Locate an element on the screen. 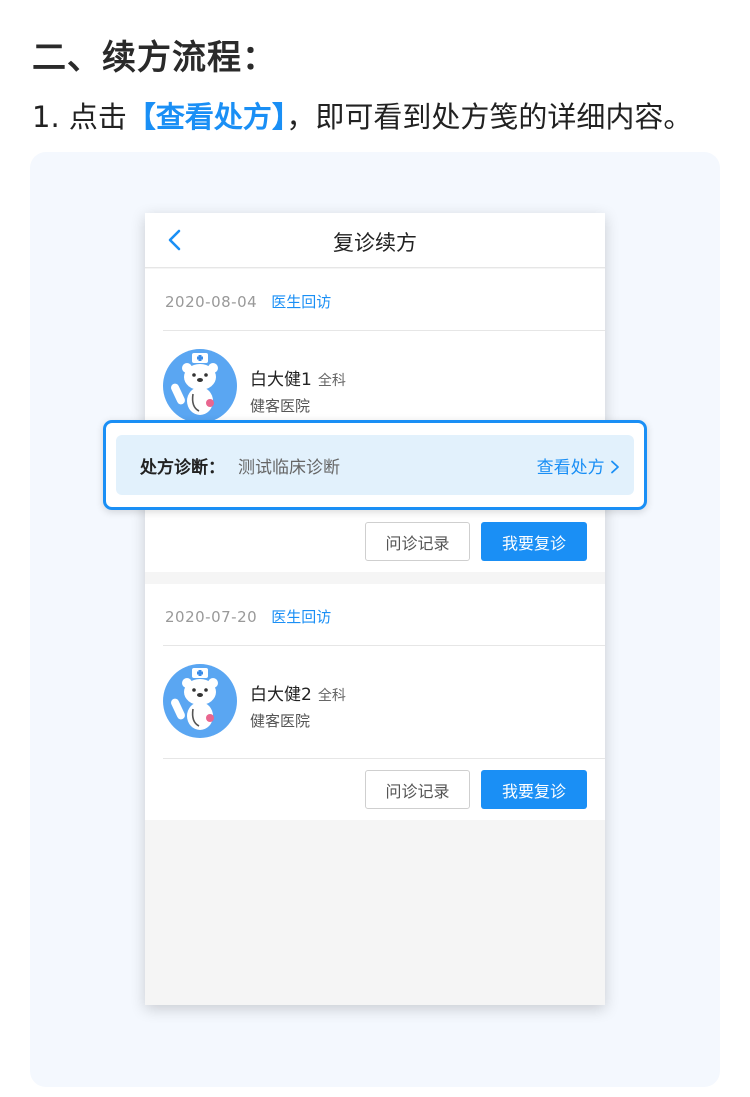 Image resolution: width=750 pixels, height=1097 pixels. prescription-value: 测试临床诊断 is located at coordinates (289, 468).